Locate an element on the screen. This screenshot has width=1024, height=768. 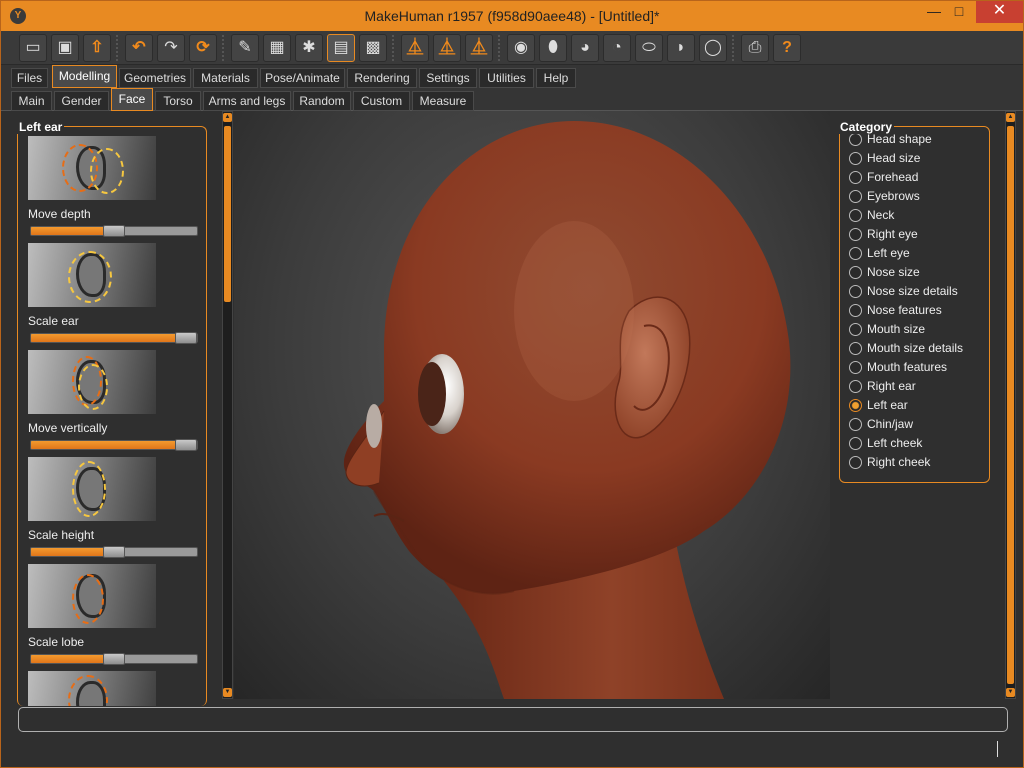
back-view-icon: ⏅ is located at coordinates (479, 48).